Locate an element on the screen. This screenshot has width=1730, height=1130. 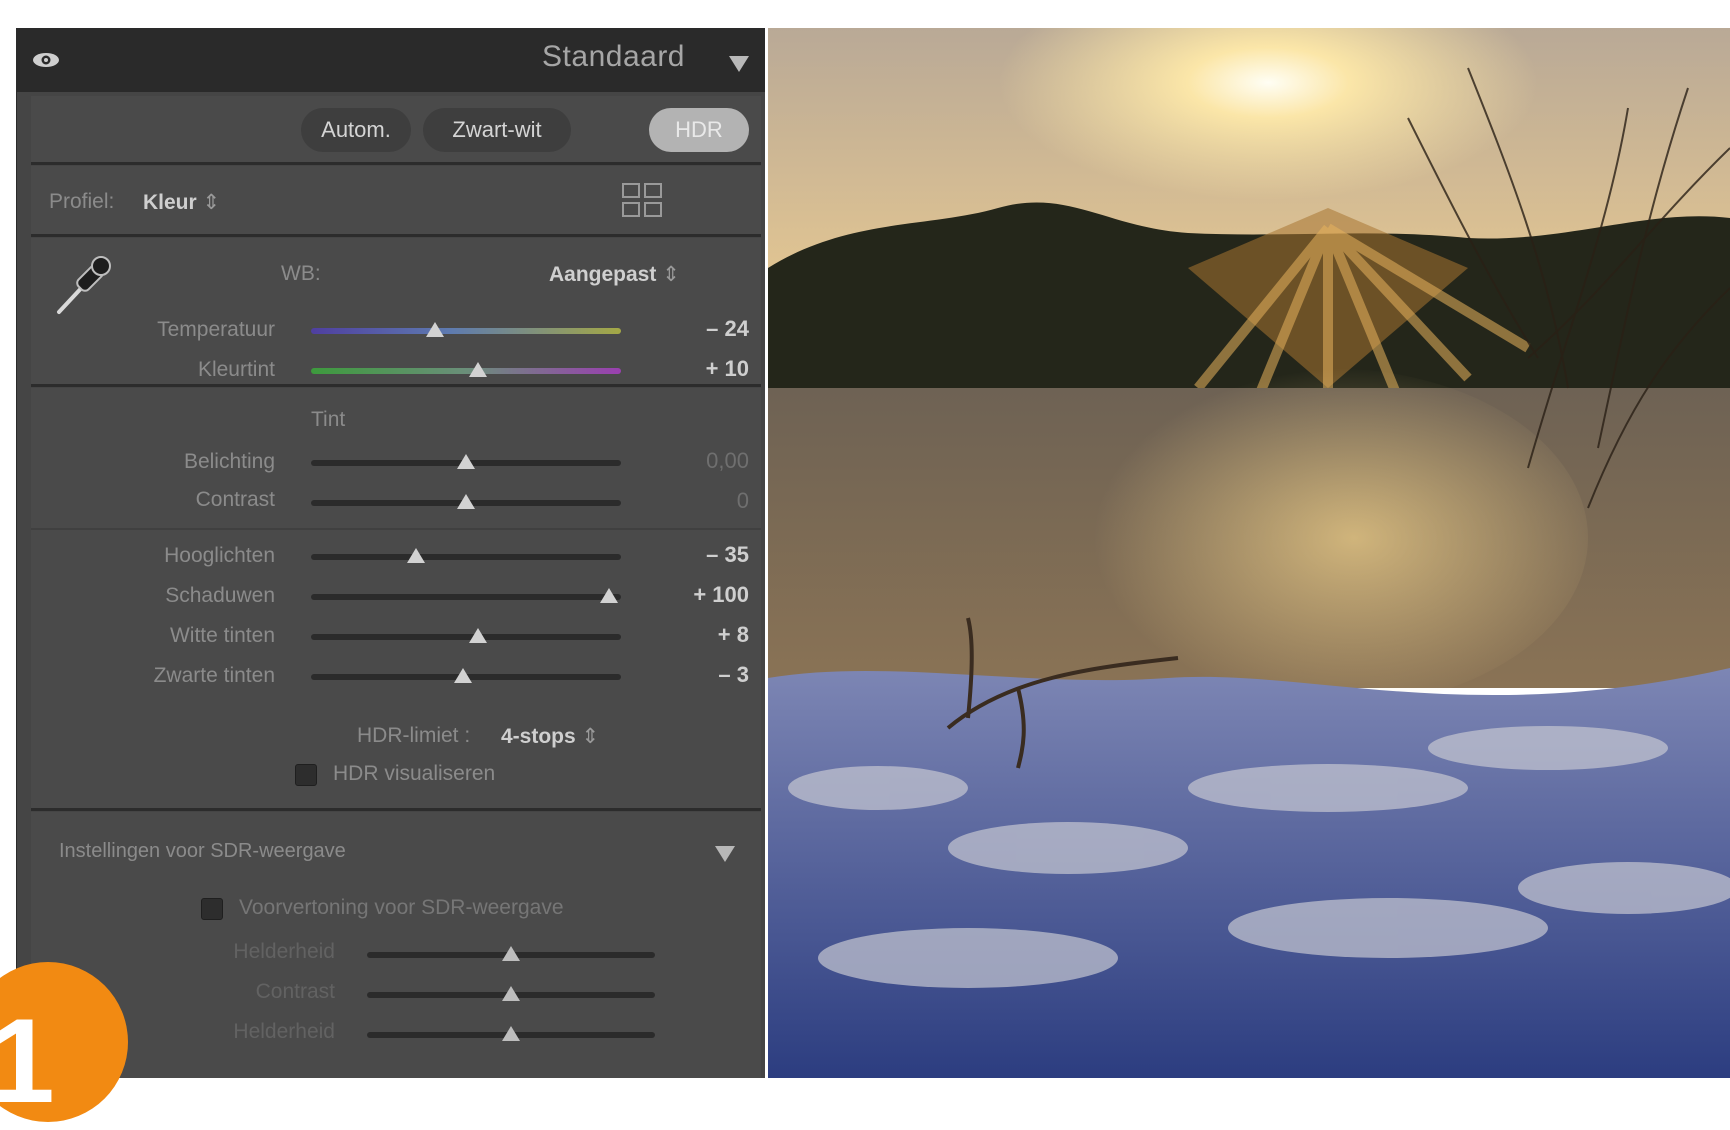
eyedropper-icon is located at coordinates (84, 285).